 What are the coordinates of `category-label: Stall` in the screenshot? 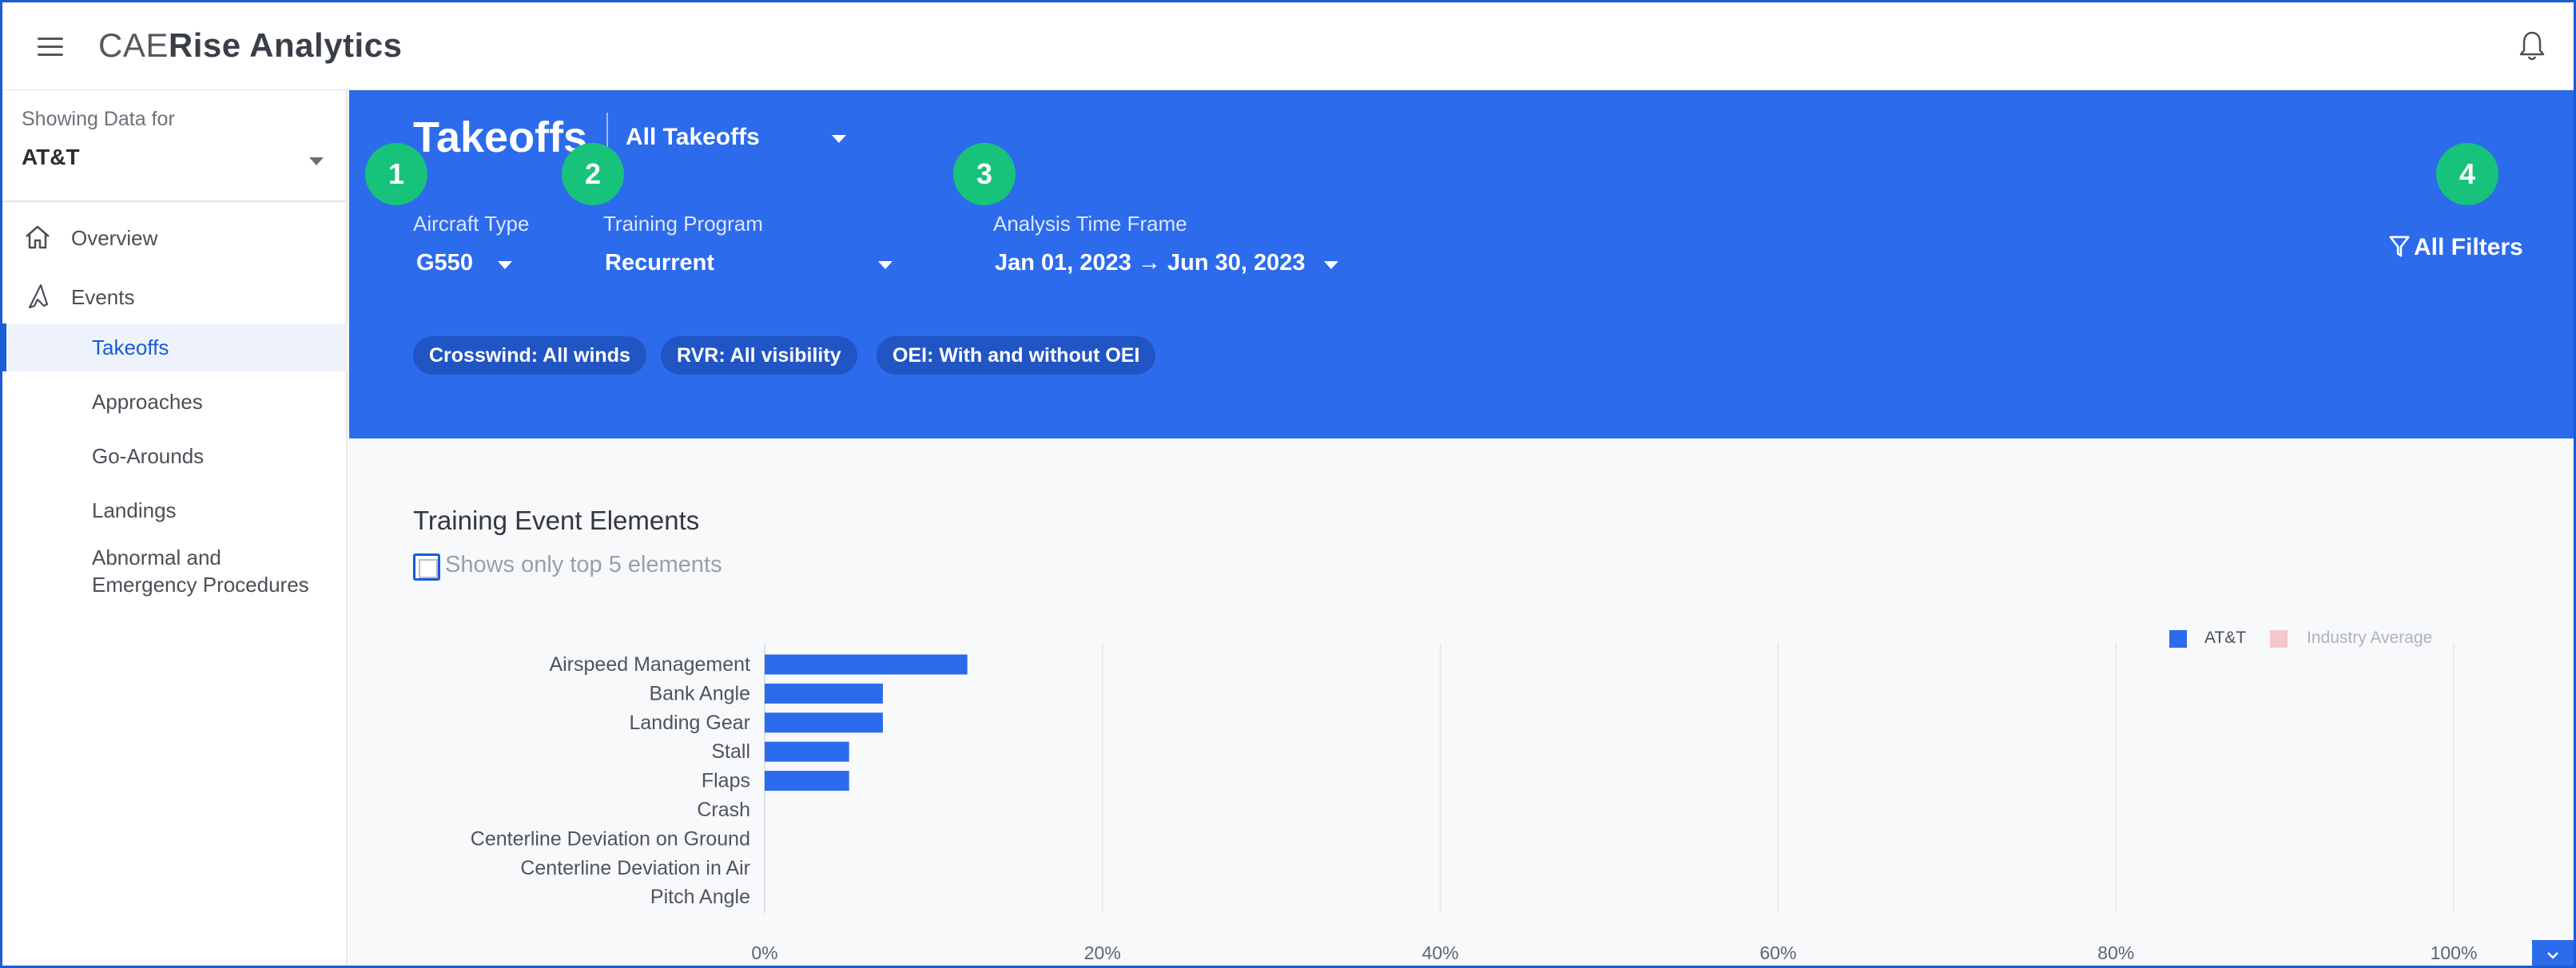 It's located at (730, 751).